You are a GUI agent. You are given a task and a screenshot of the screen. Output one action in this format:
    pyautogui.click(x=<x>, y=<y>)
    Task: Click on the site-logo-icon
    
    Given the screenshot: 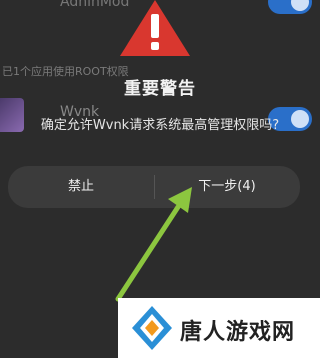 What is the action you would take?
    pyautogui.click(x=152, y=328)
    